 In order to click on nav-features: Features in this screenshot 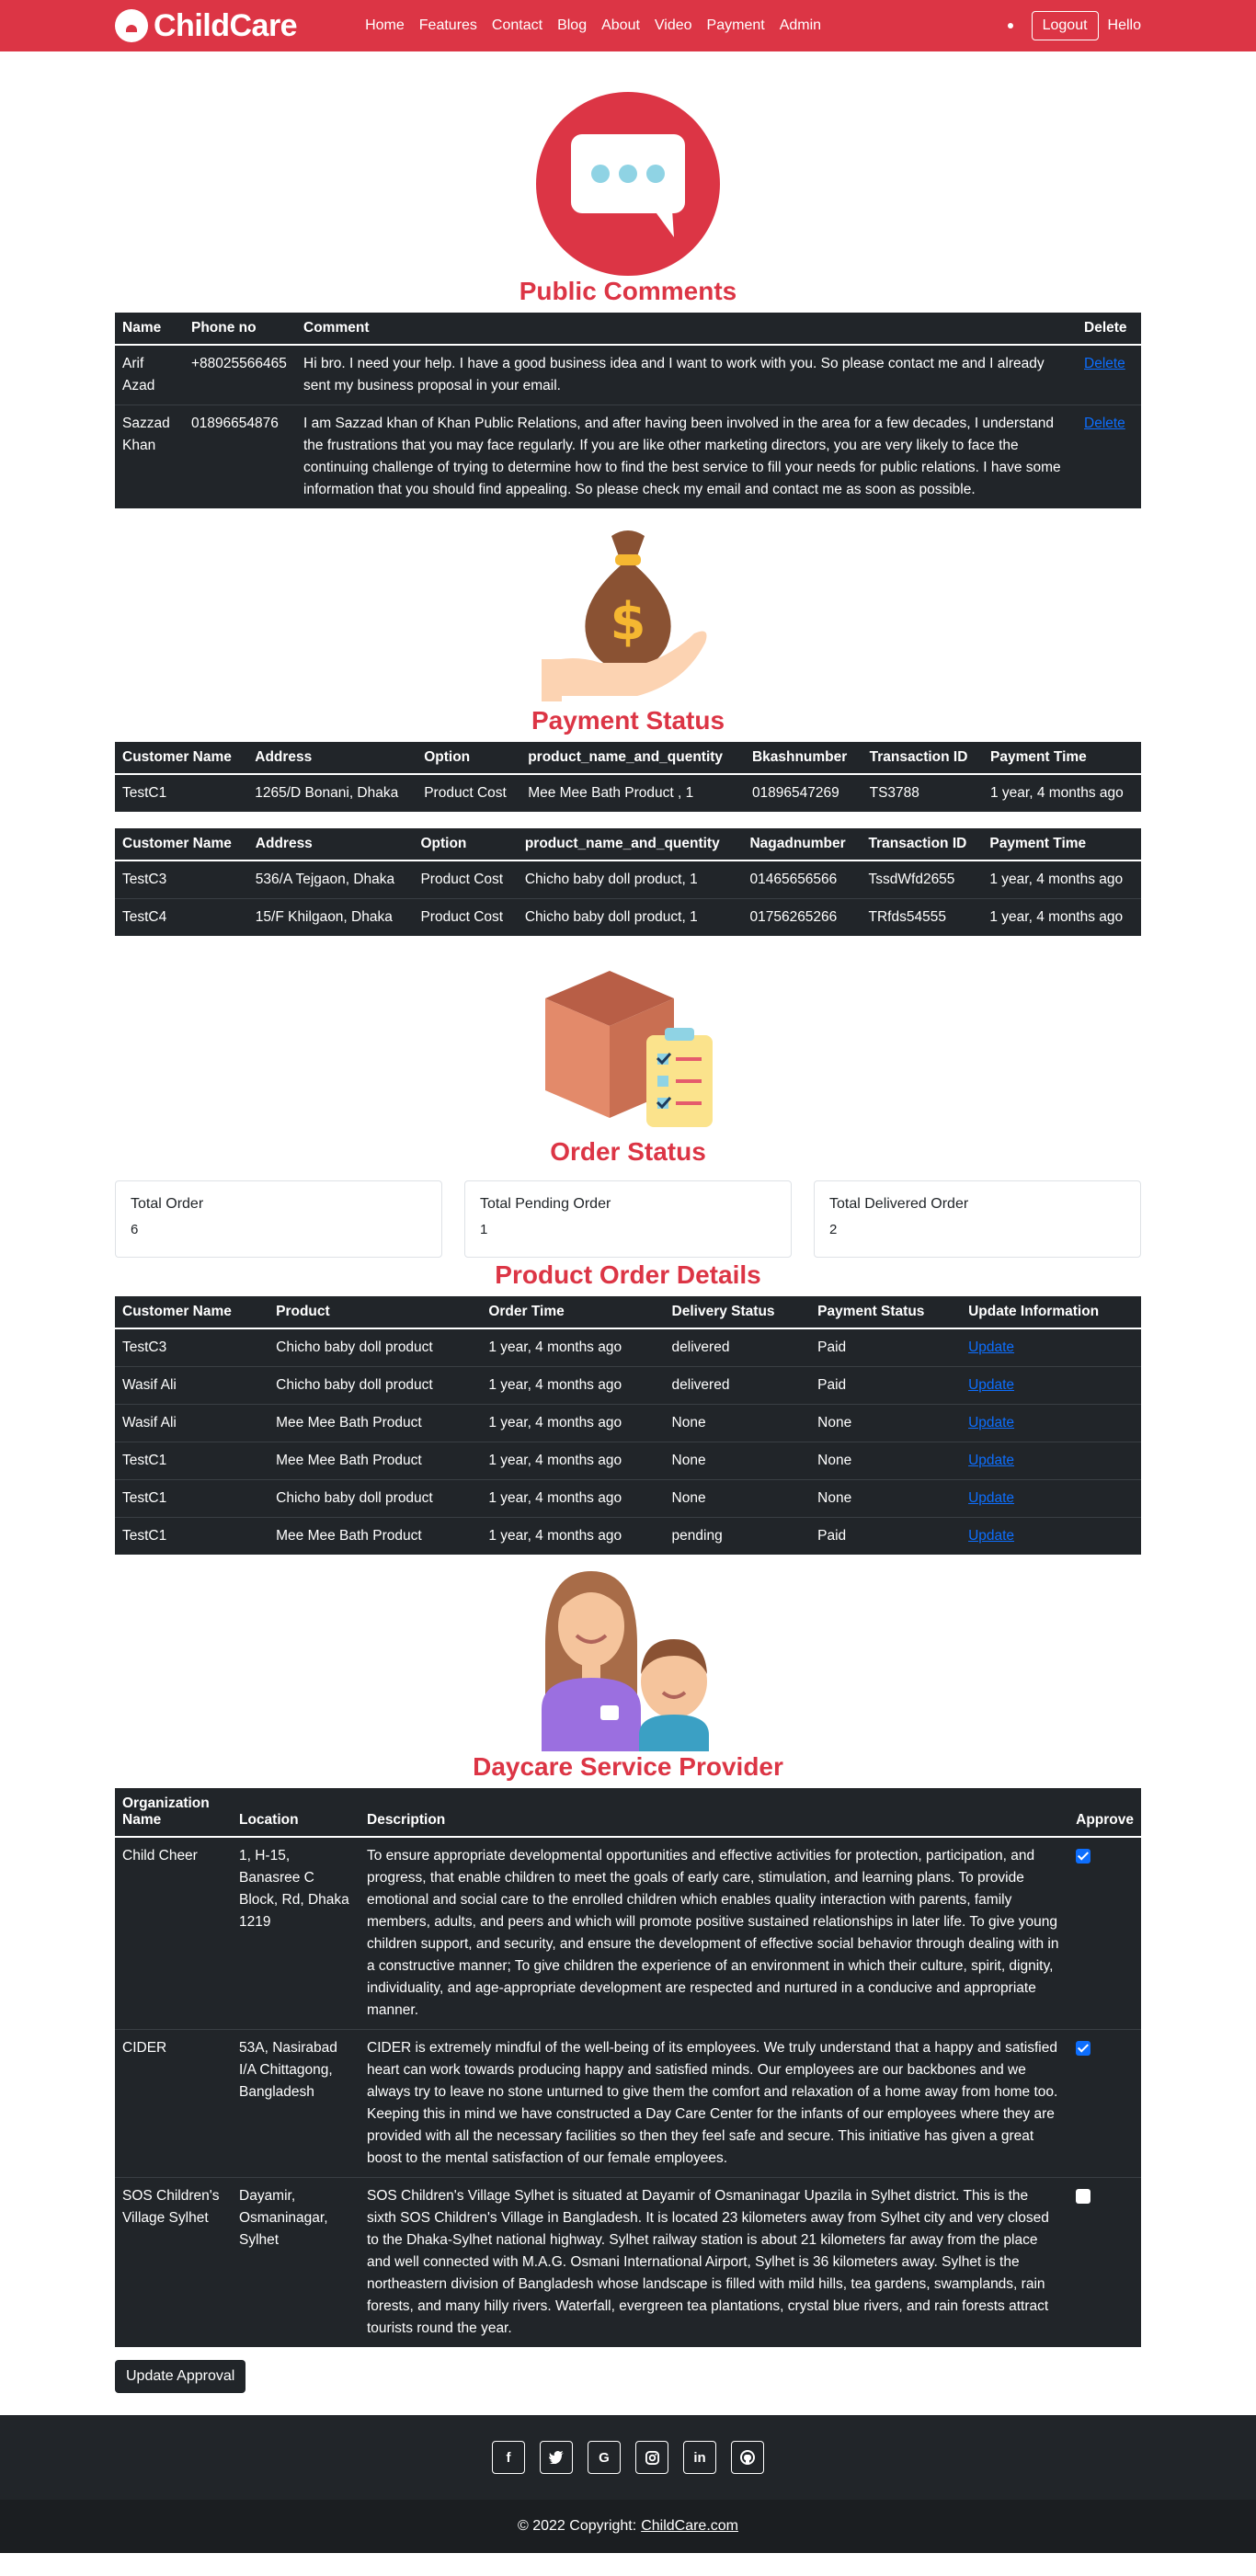, I will do `click(448, 25)`.